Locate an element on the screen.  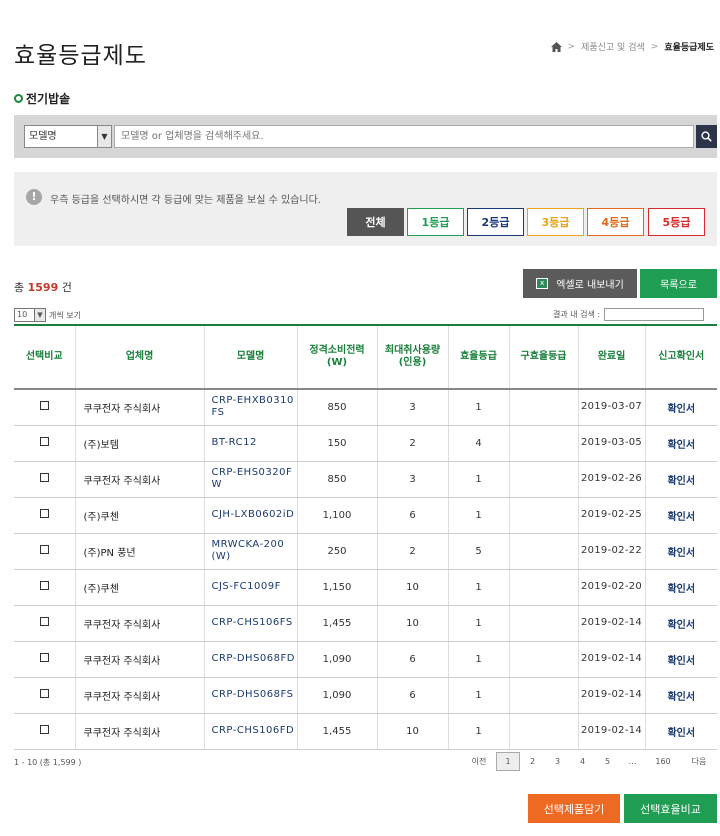
col-header-date: 완료일 is located at coordinates (611, 357).